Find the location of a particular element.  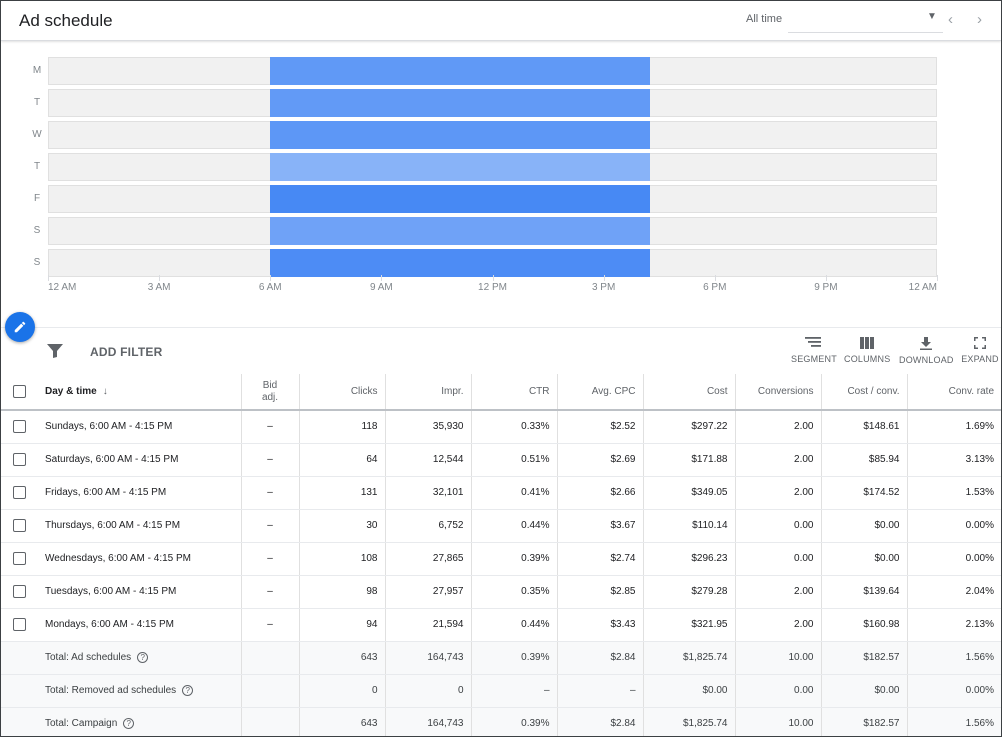

select-all-cell is located at coordinates (19, 392).